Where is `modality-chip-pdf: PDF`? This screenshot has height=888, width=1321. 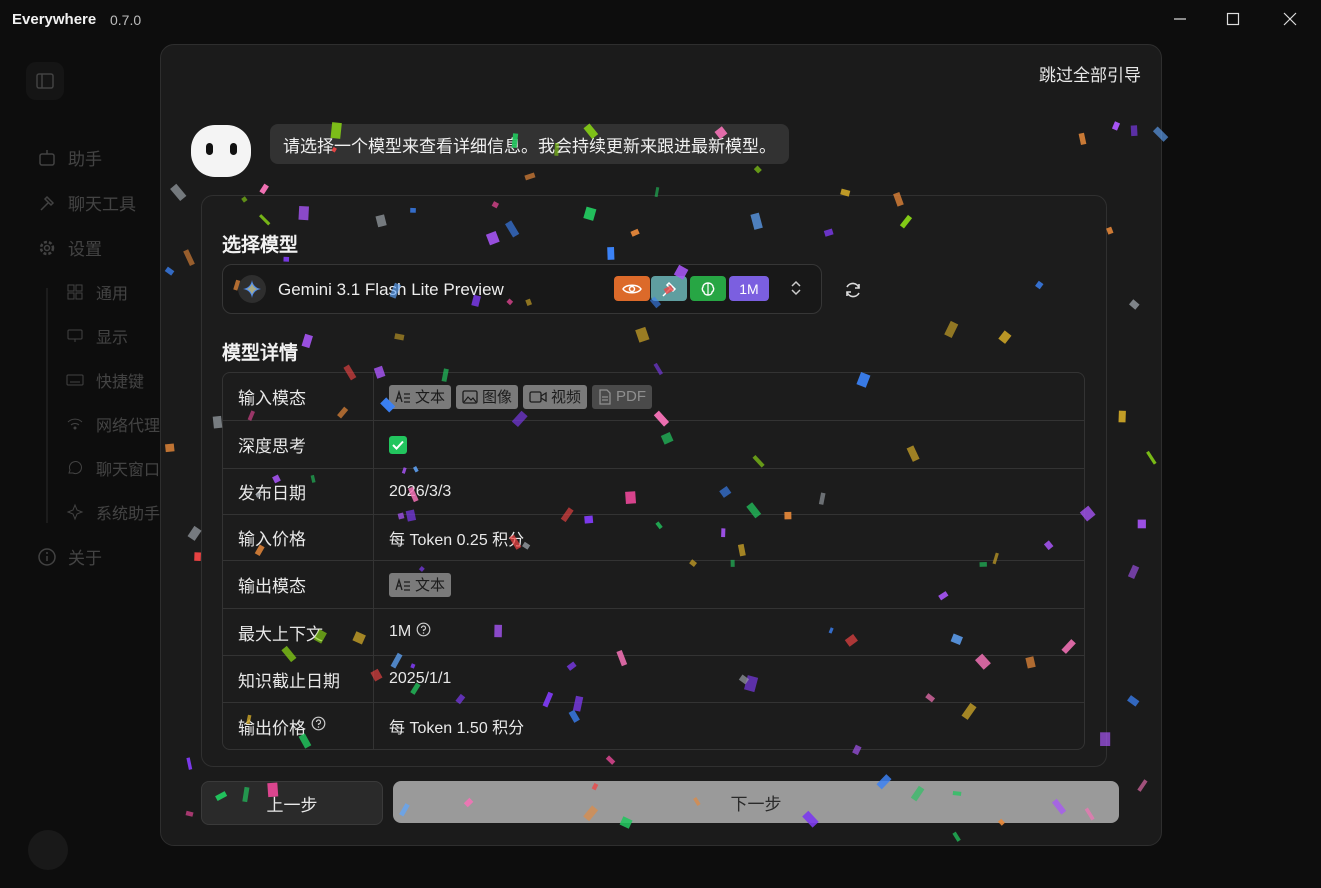
modality-chip-pdf: PDF is located at coordinates (622, 396).